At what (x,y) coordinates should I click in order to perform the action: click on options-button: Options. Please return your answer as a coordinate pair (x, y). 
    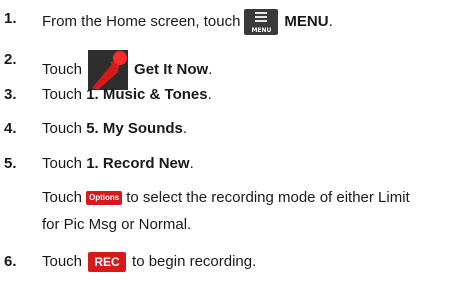
    Looking at the image, I should click on (104, 198).